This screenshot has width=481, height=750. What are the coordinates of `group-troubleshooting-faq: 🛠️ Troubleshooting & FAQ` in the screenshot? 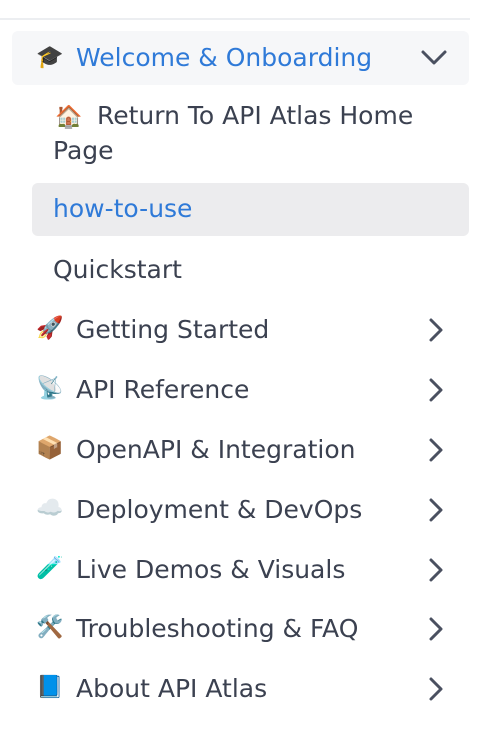 It's located at (240, 629).